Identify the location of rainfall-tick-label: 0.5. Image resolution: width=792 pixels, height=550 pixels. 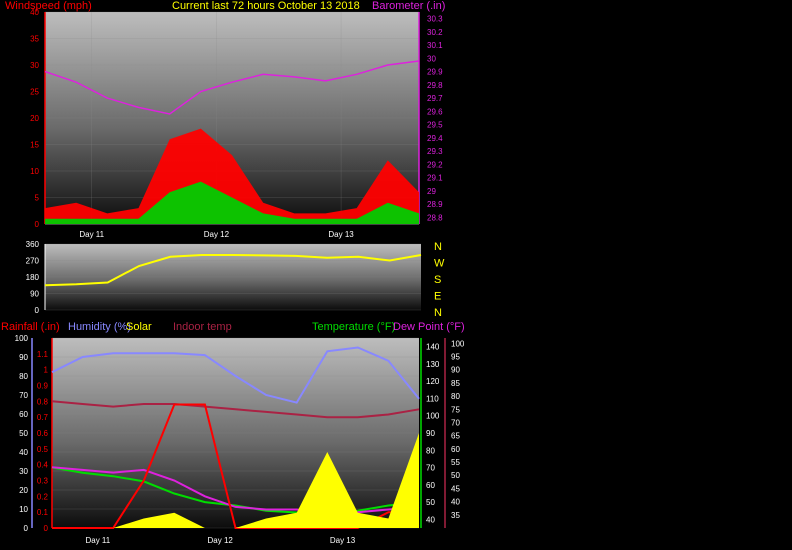
(43, 449).